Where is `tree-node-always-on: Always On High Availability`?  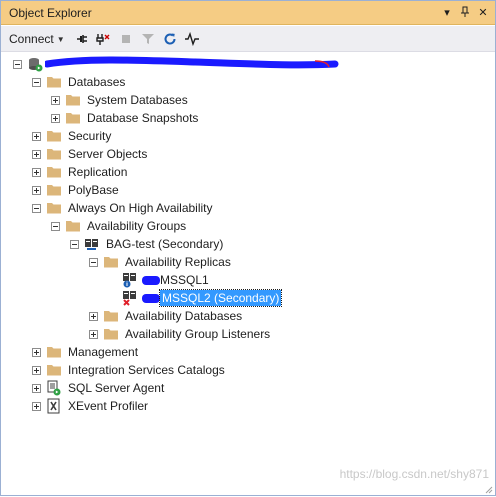
tree-node-always-on: Always On High Availability is located at coordinates (123, 208).